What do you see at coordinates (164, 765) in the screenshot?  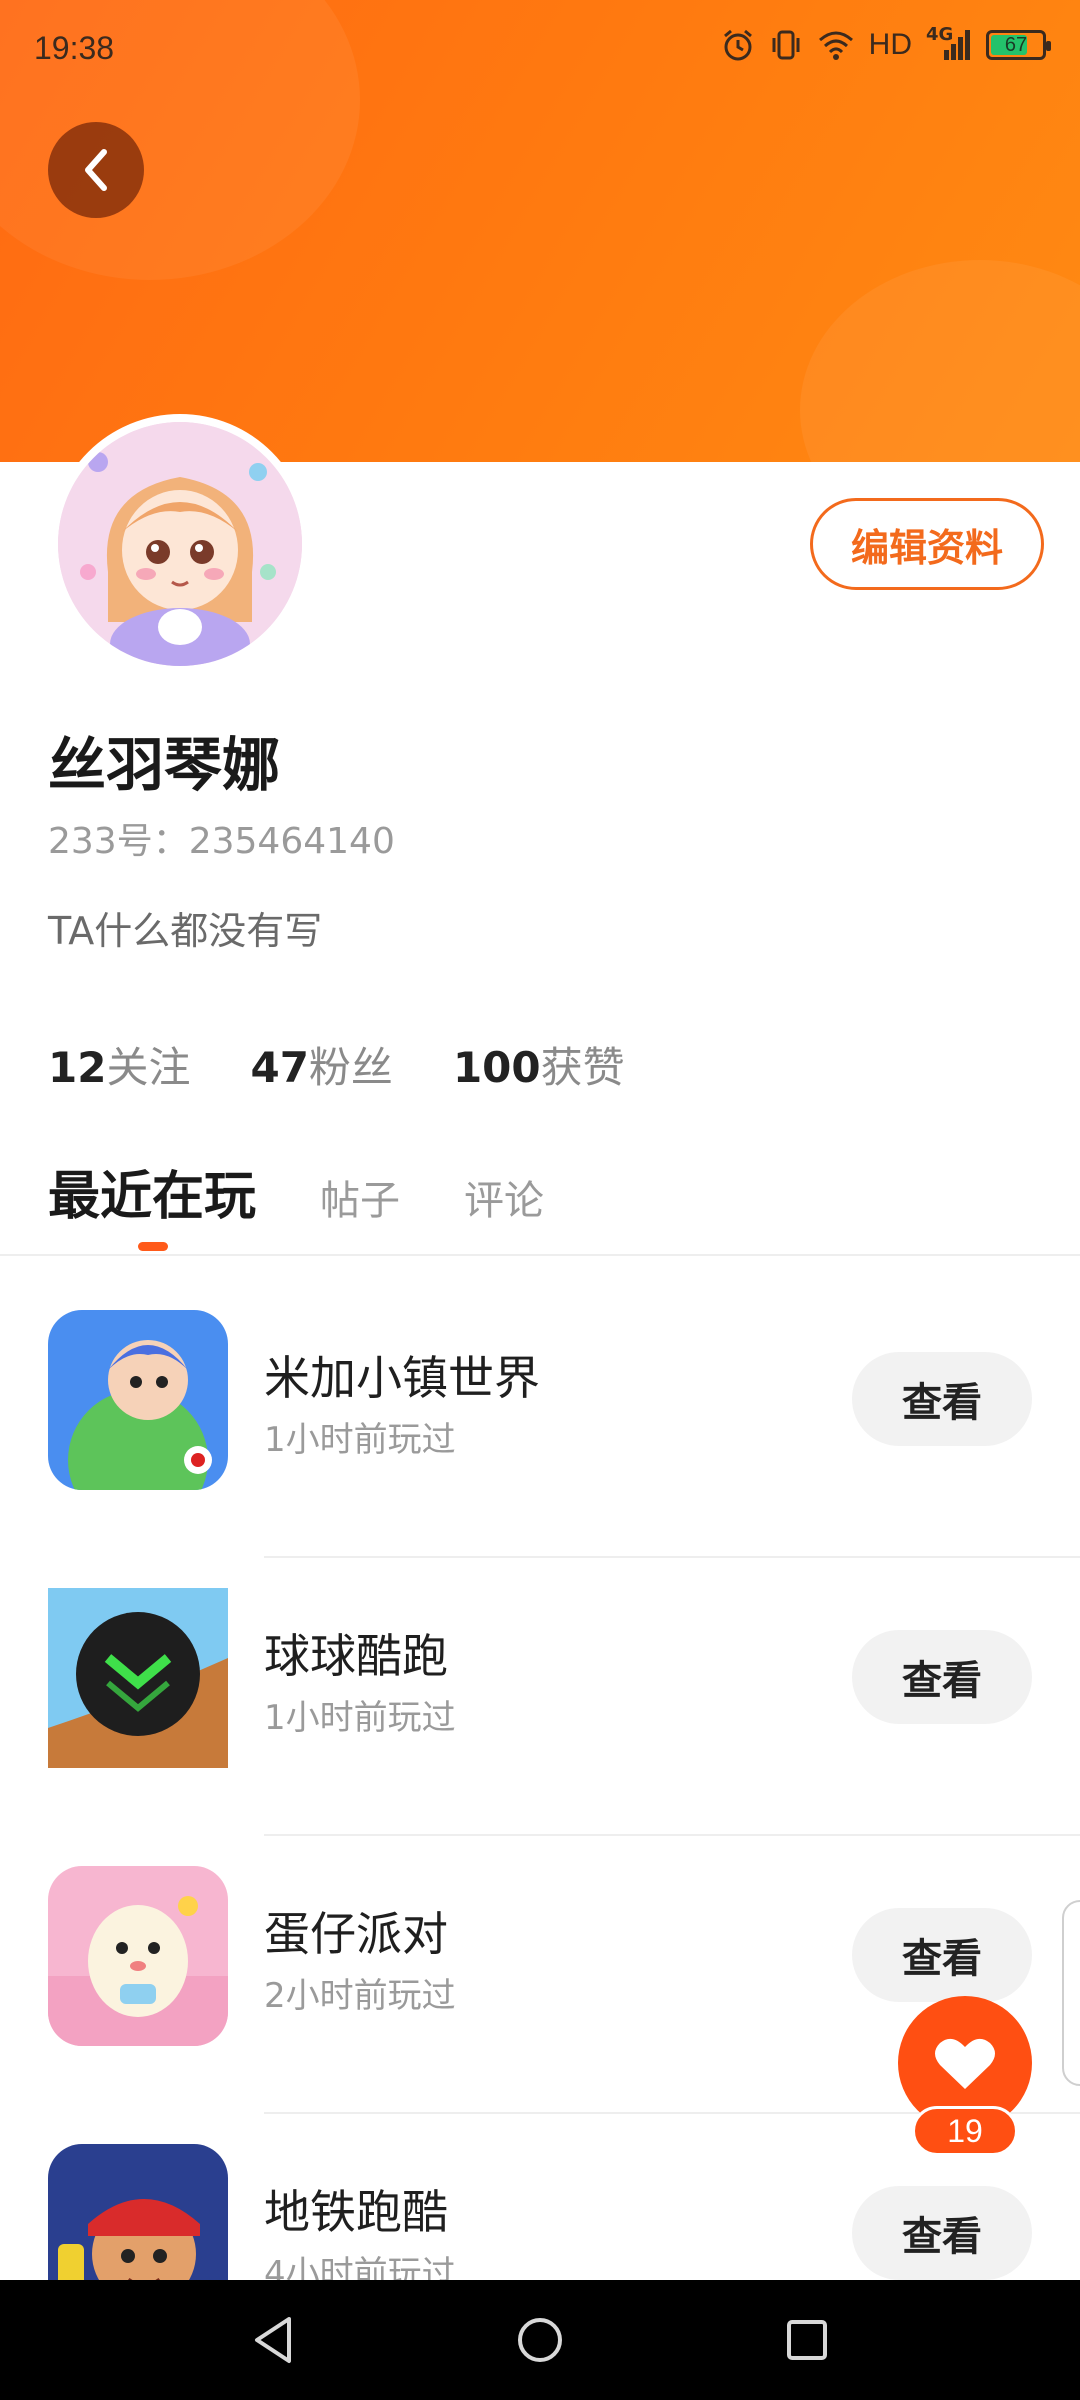 I see `profile-name: 丝羽琴娜` at bounding box center [164, 765].